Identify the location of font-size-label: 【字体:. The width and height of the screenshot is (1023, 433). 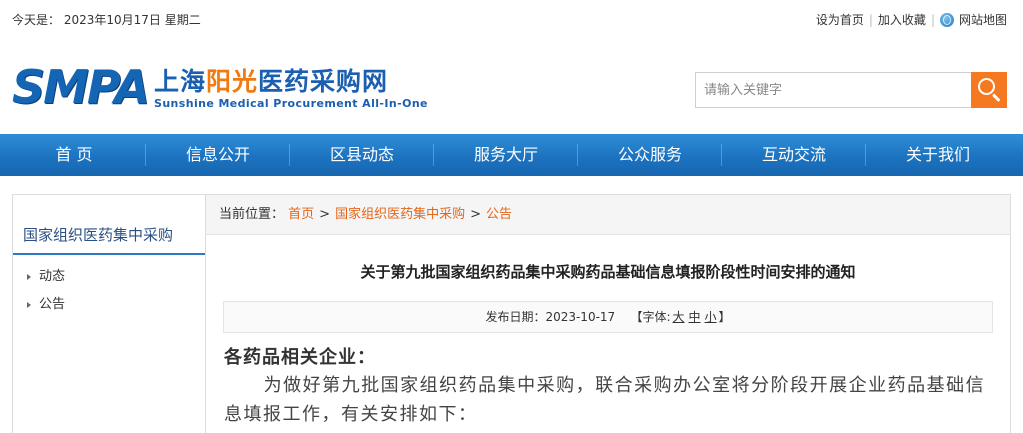
(650, 317).